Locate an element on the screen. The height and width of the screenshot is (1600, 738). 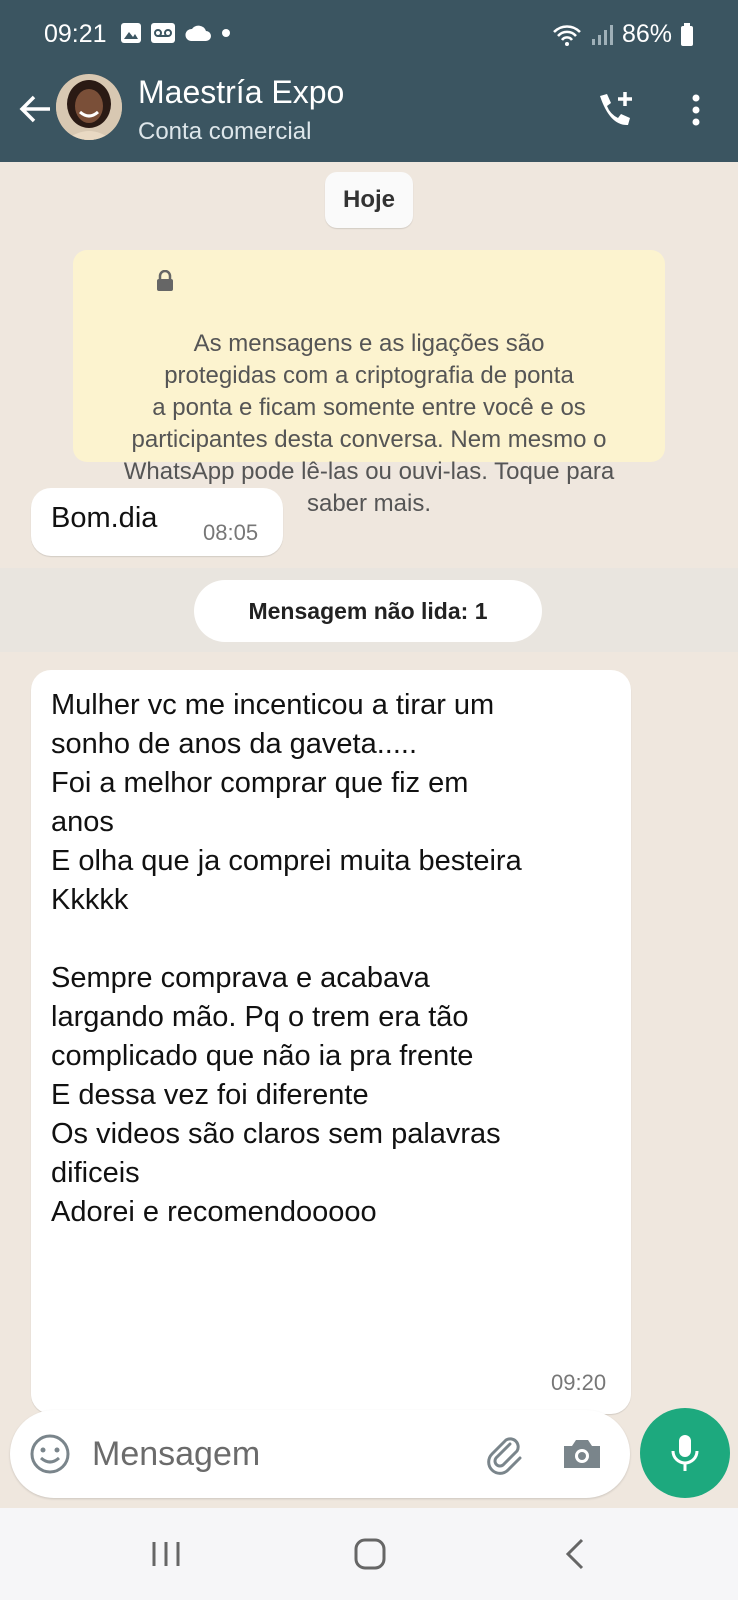
status-right: 86% is located at coordinates (623, 34).